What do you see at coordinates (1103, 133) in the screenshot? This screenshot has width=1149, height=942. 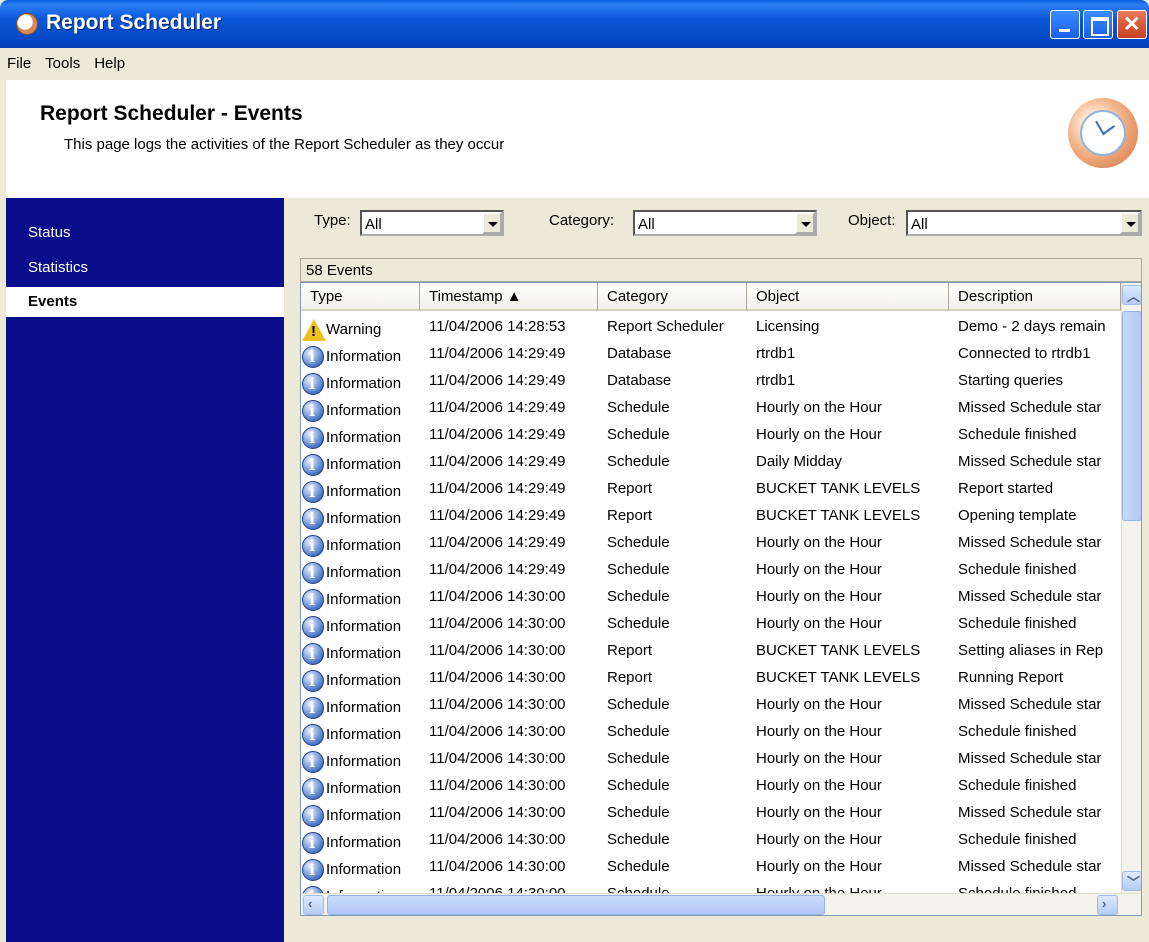 I see `clock-icon` at bounding box center [1103, 133].